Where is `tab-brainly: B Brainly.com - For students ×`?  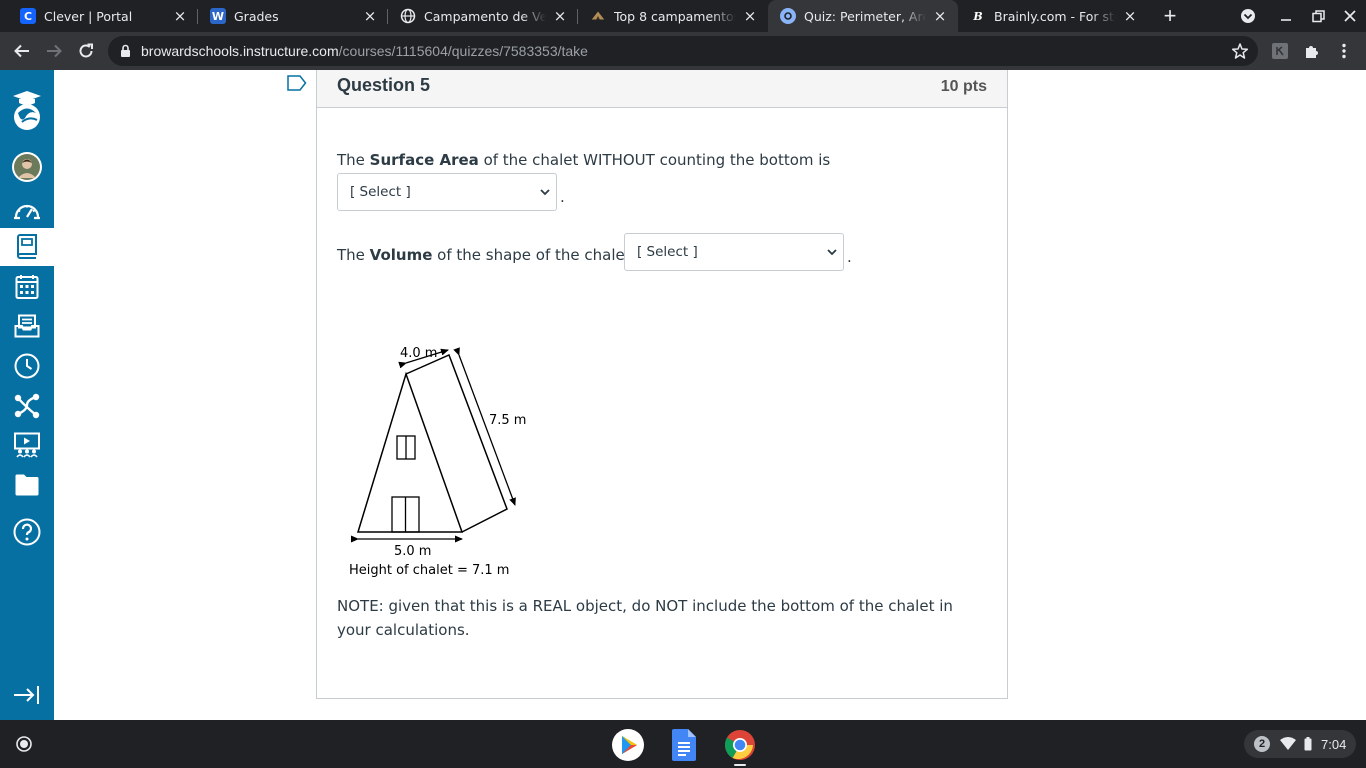
tab-brainly: B Brainly.com - For students × is located at coordinates (1053, 16).